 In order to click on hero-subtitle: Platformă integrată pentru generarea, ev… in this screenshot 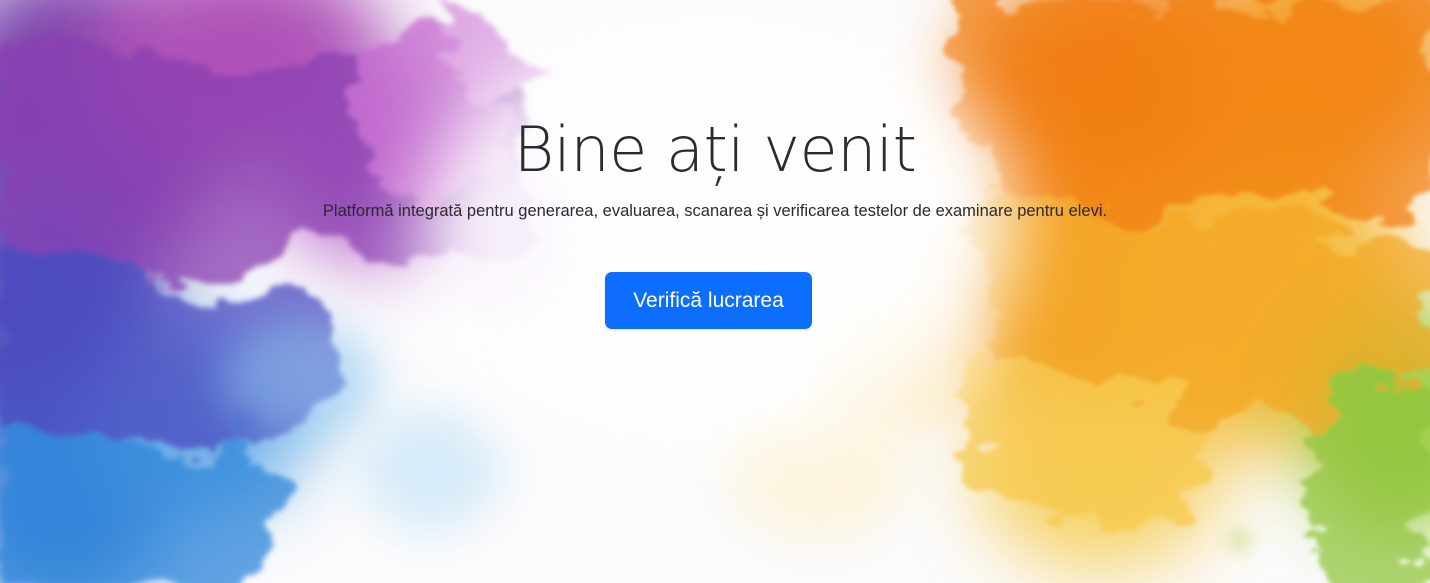, I will do `click(715, 211)`.